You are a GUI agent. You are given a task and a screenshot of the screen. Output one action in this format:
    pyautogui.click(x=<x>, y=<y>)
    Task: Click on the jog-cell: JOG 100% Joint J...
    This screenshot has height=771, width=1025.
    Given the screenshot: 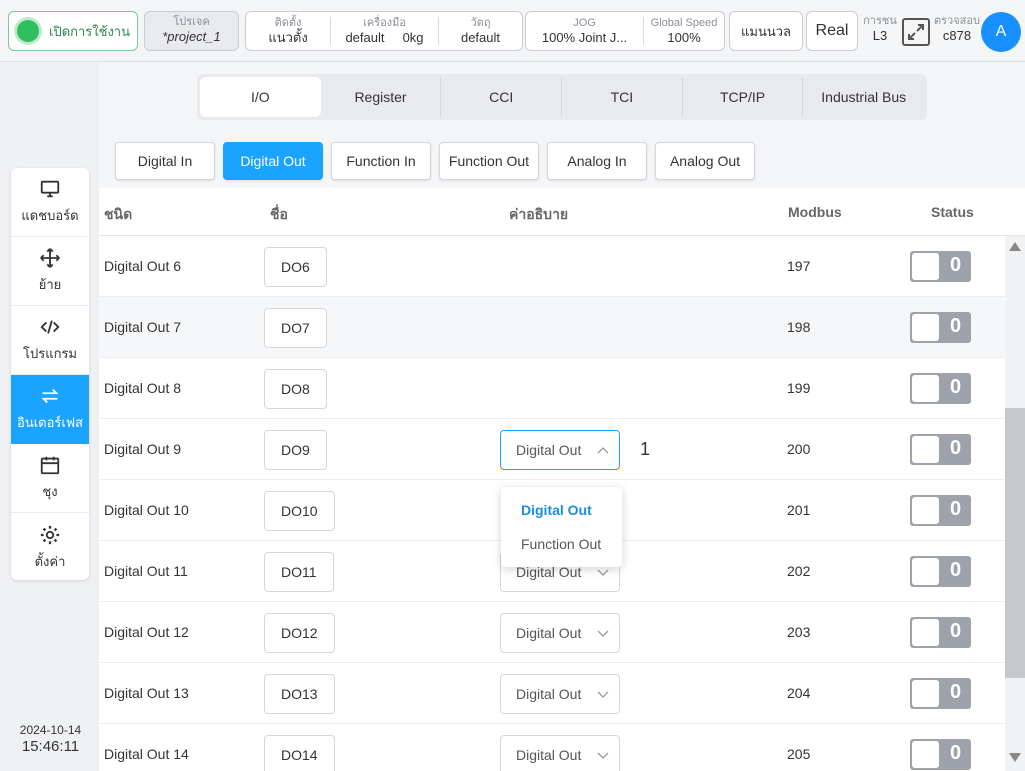 What is the action you would take?
    pyautogui.click(x=585, y=31)
    